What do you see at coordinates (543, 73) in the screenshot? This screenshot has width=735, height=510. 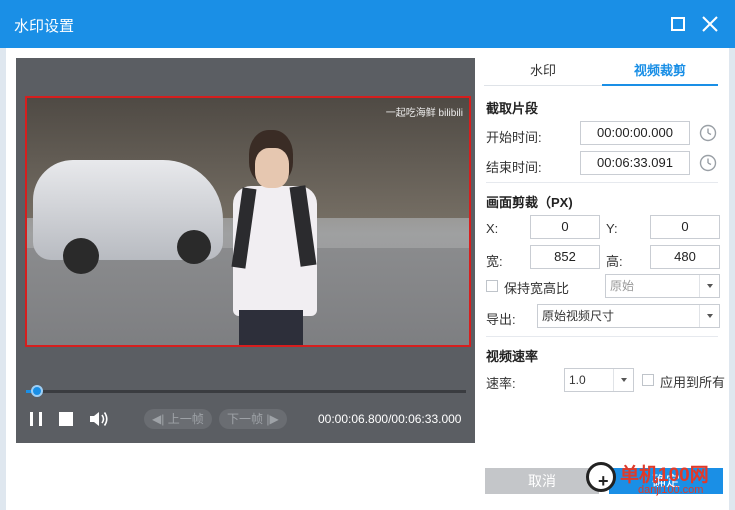 I see `tab-watermark: 水印` at bounding box center [543, 73].